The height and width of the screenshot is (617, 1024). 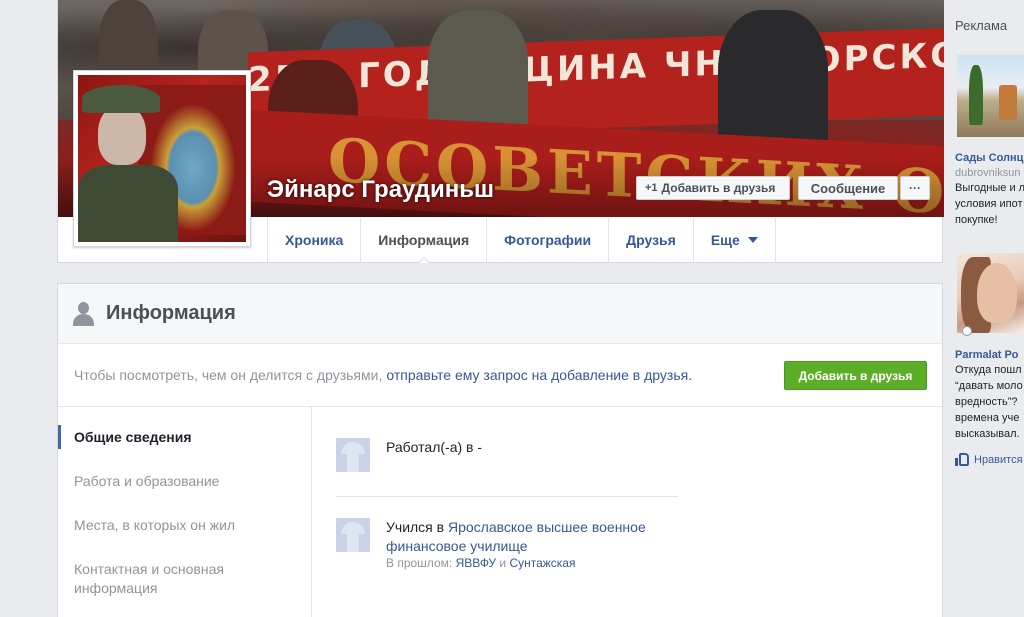 I want to click on school-abbrev-link: ЯВВФУ, so click(x=476, y=563).